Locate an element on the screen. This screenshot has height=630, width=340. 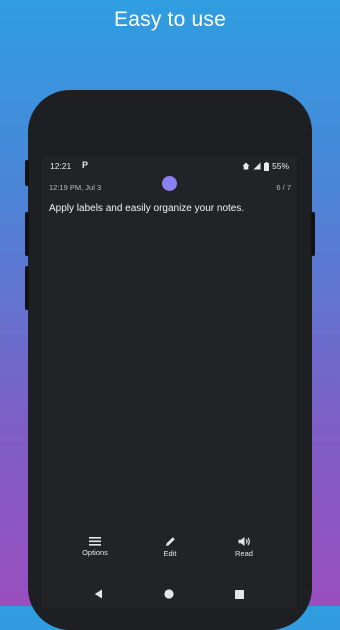
edit-button: Edit is located at coordinates (170, 547).